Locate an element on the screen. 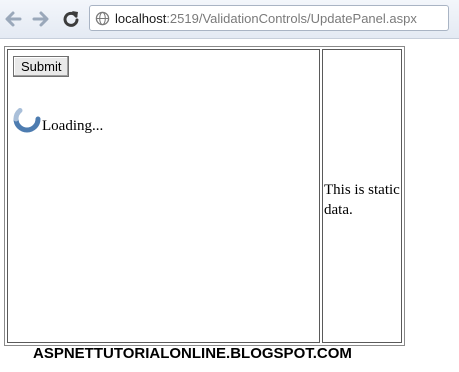 The image size is (459, 372). back-arrow-icon is located at coordinates (13, 19).